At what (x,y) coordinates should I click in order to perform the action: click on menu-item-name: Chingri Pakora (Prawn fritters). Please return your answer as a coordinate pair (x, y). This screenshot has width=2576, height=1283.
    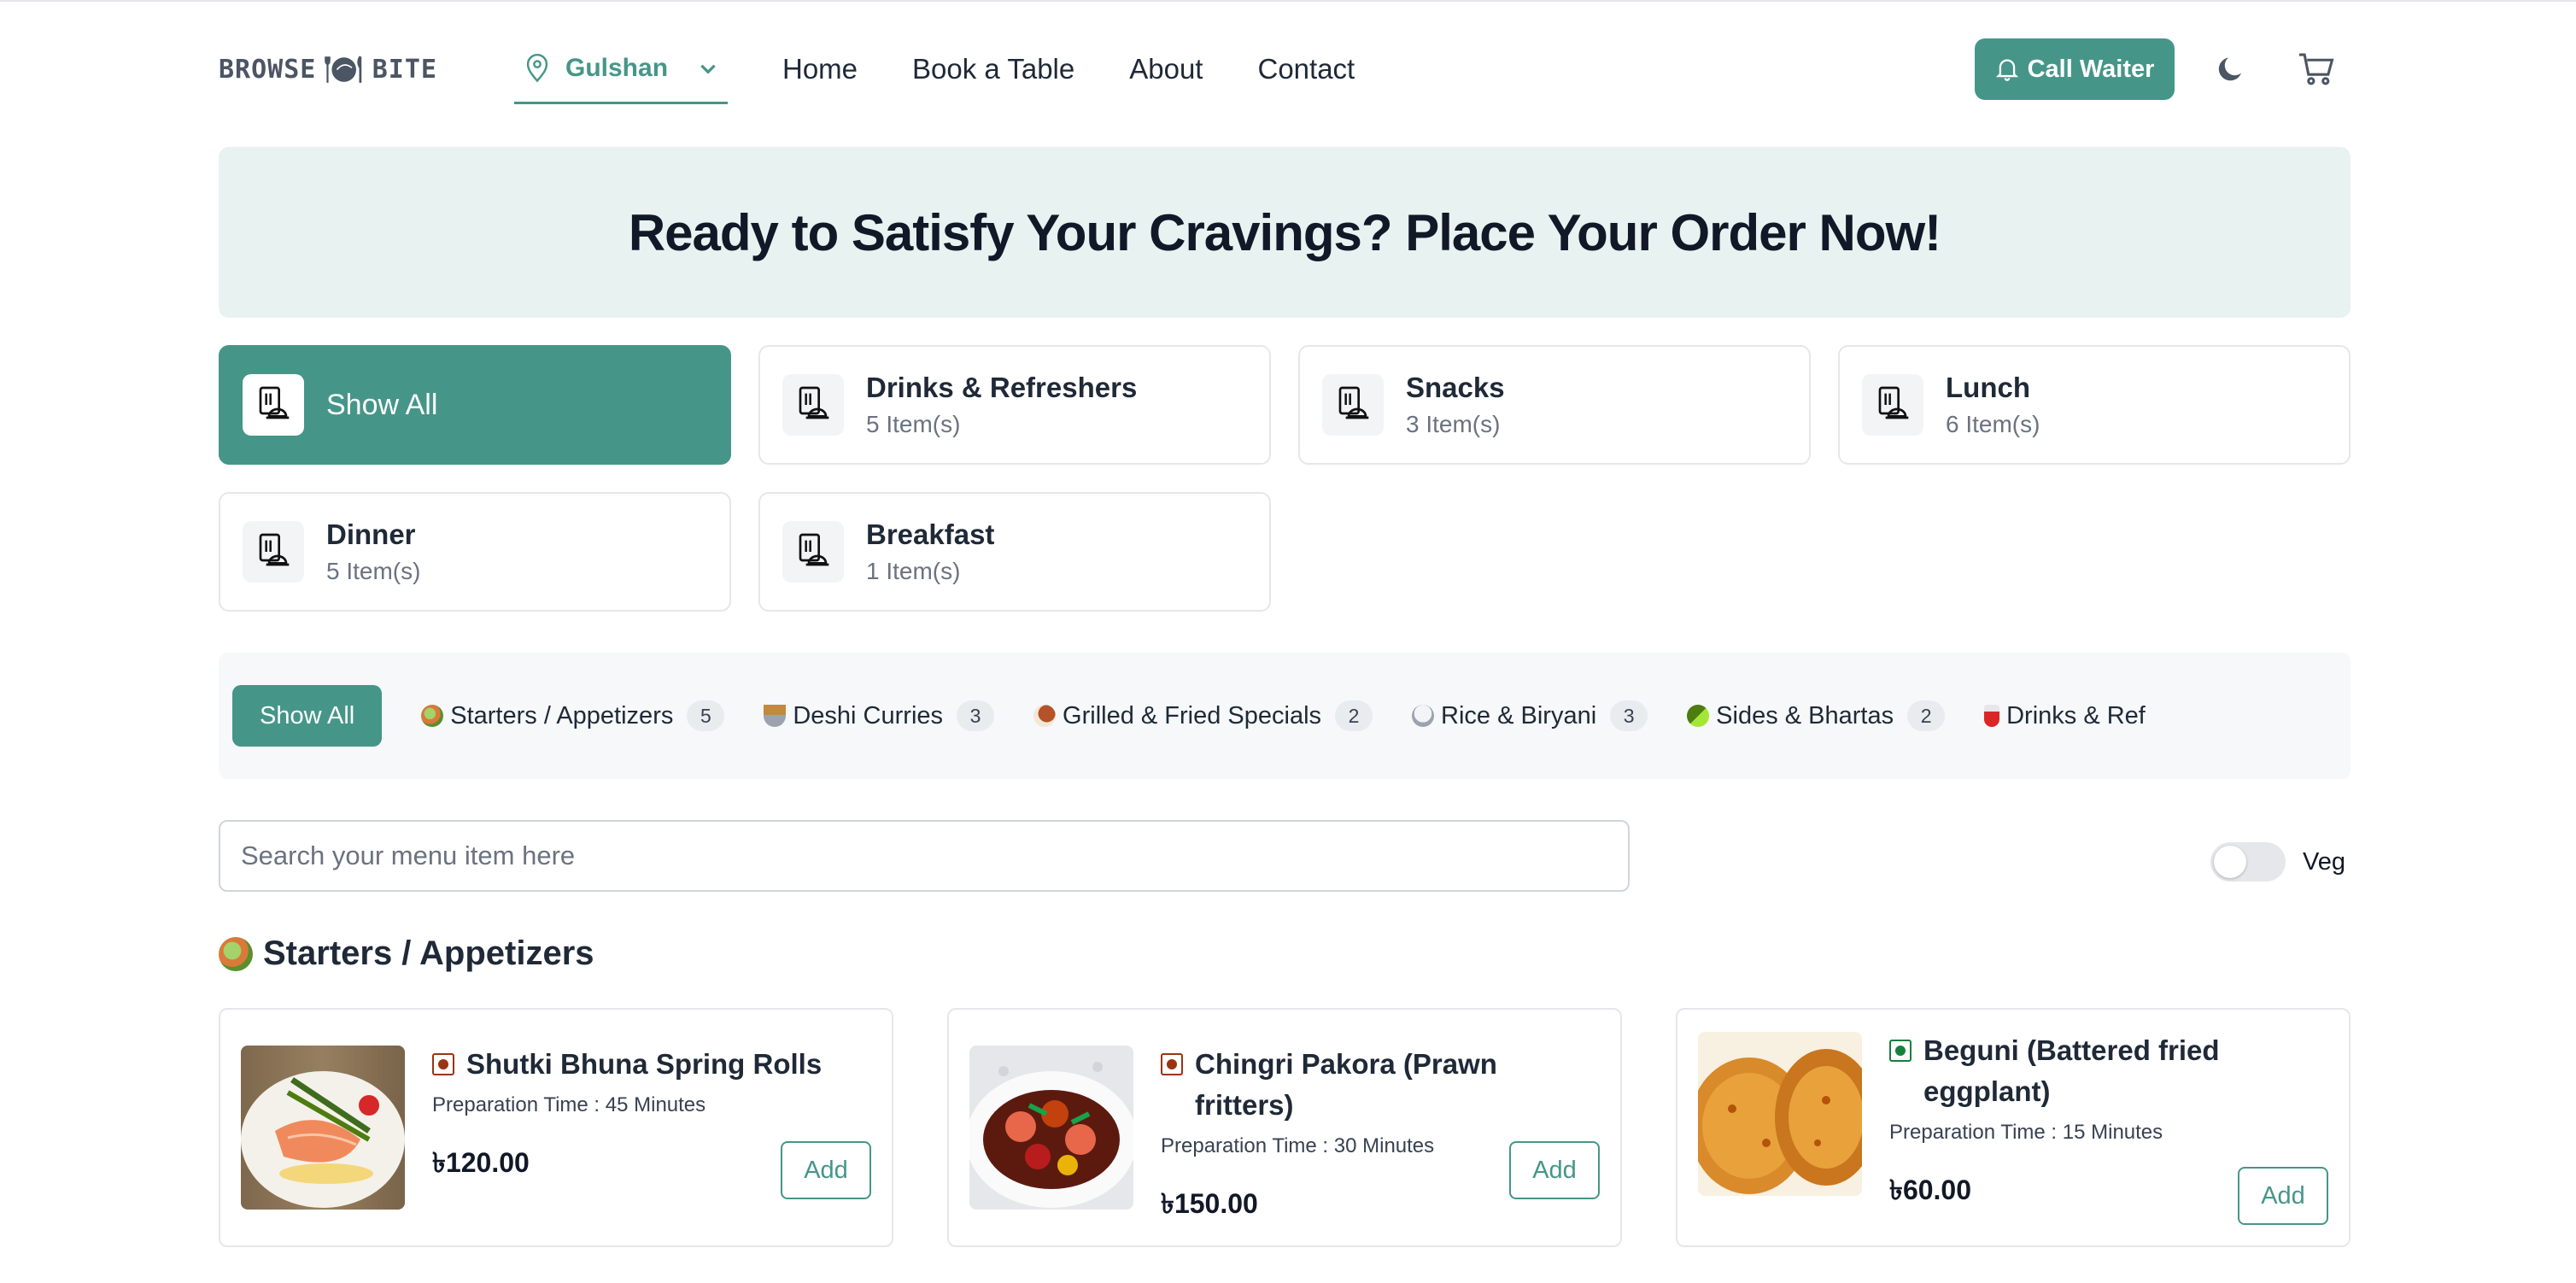
    Looking at the image, I should click on (1380, 1085).